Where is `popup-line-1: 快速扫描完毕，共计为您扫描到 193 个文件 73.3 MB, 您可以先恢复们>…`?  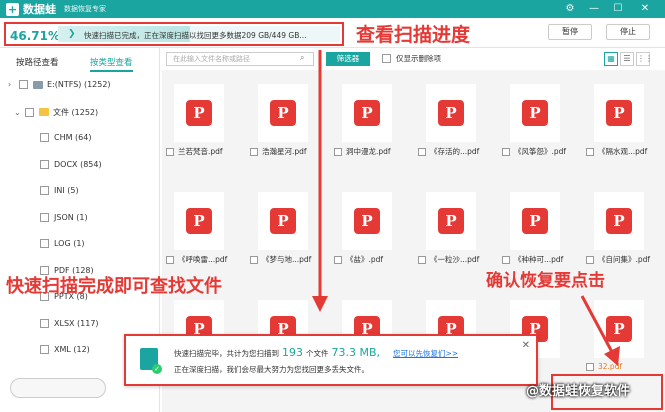 popup-line-1: 快速扫描完毕，共计为您扫描到 193 个文件 73.3 MB, 您可以先恢复们>… is located at coordinates (316, 352).